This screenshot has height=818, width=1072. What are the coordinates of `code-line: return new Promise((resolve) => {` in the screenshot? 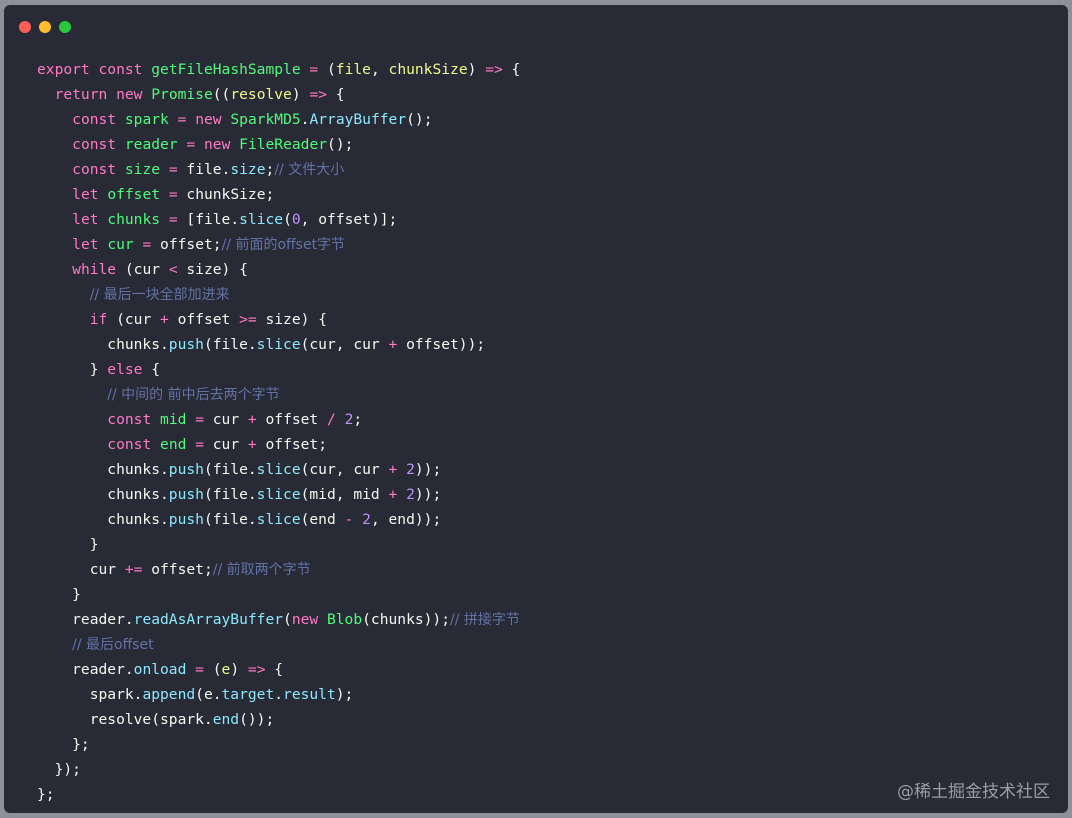 It's located at (278, 94).